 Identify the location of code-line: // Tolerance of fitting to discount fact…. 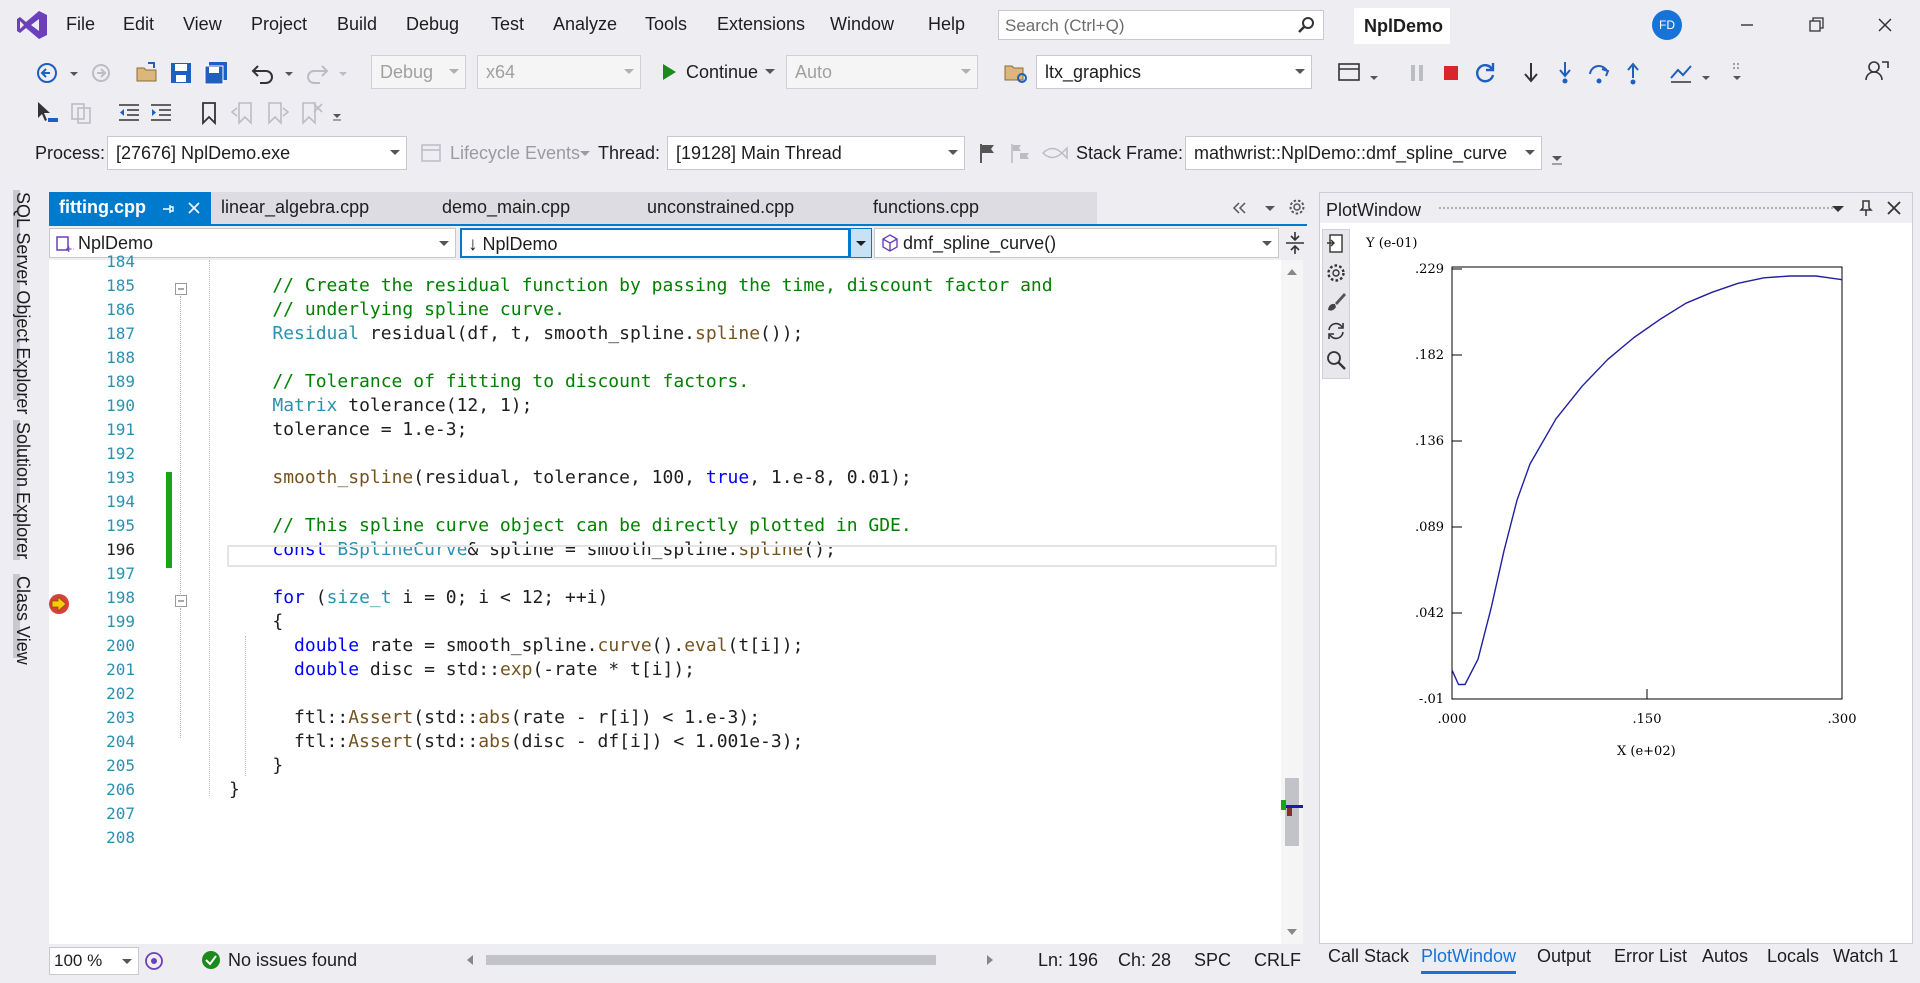
(489, 382).